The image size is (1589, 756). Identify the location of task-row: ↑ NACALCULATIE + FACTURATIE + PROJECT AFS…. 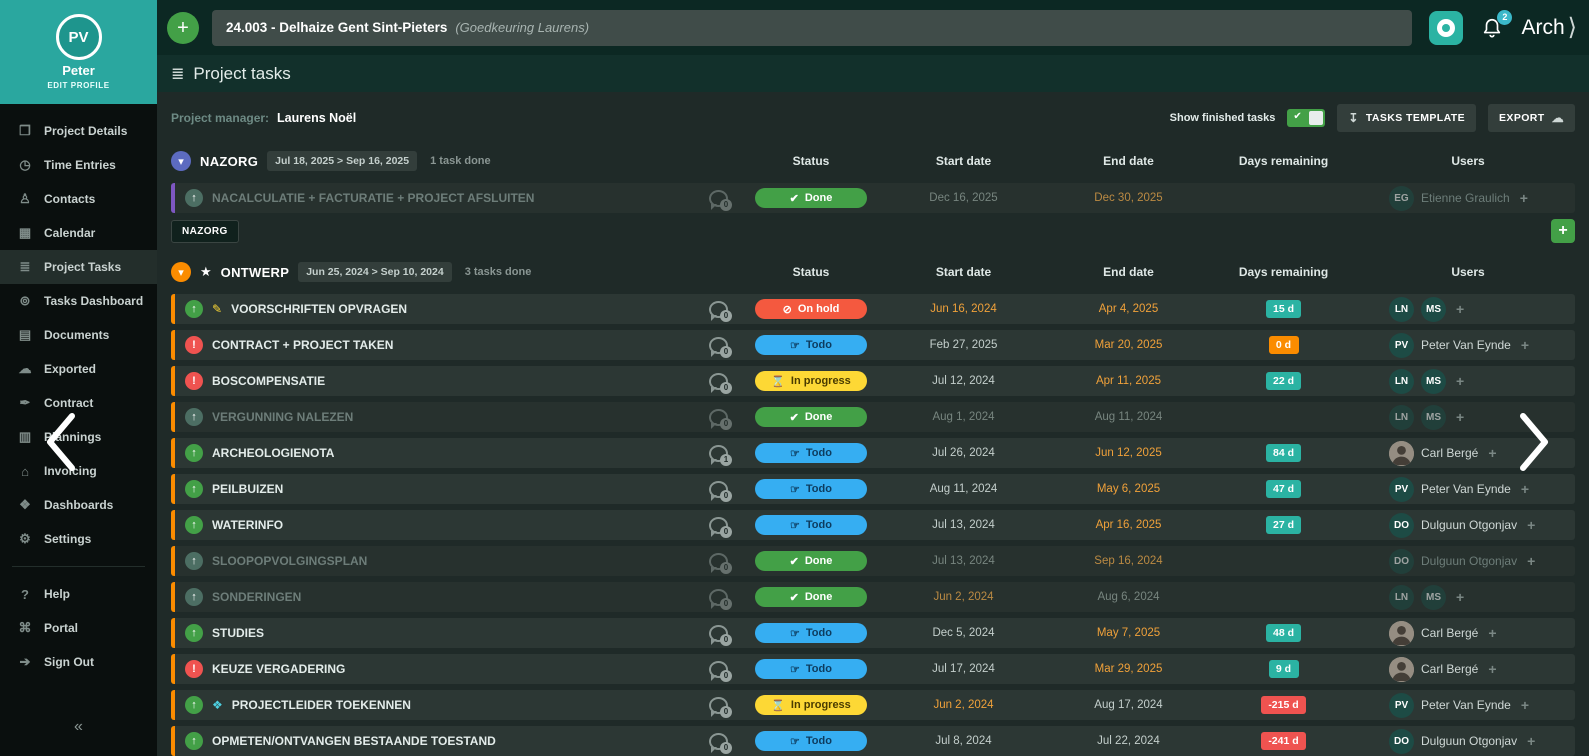
(873, 198).